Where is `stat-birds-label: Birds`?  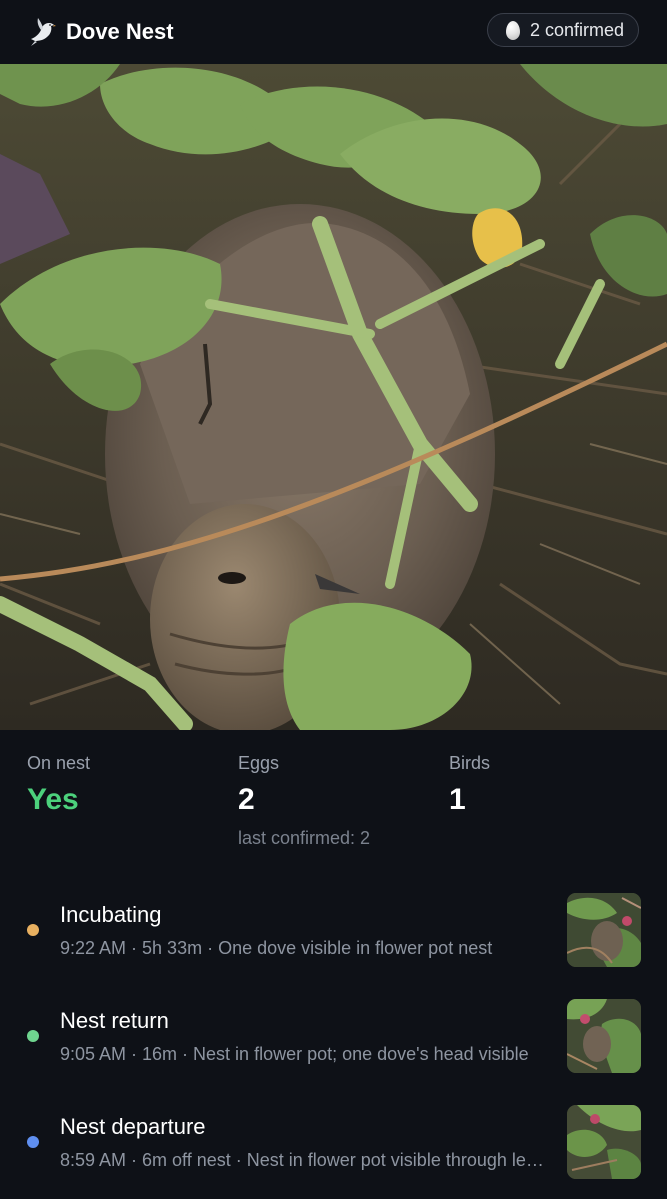 stat-birds-label: Birds is located at coordinates (470, 763).